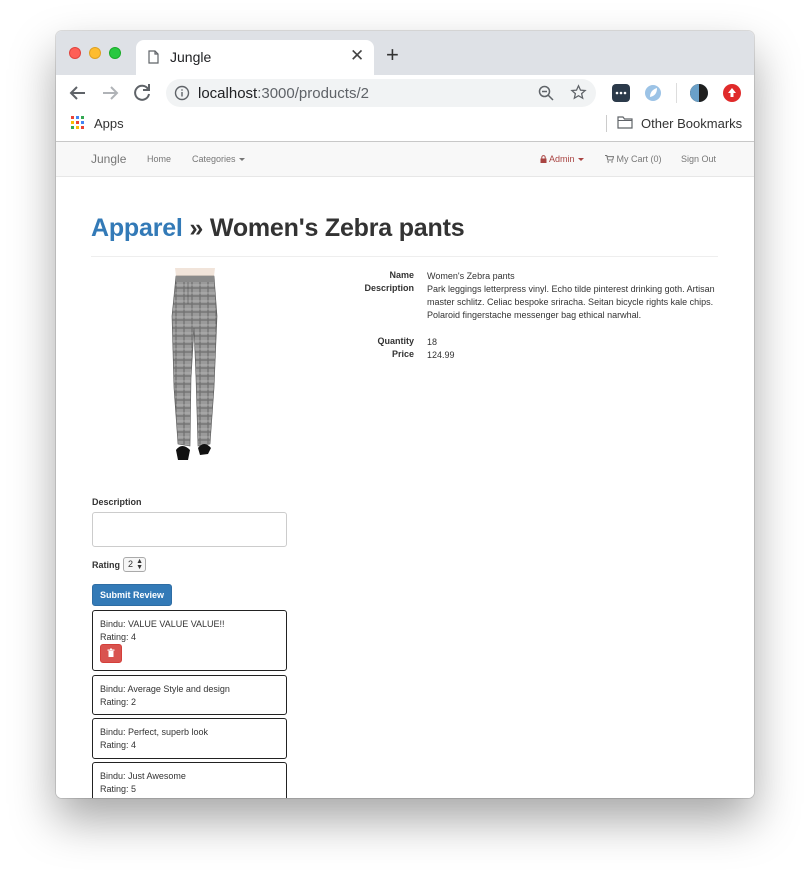 The image size is (810, 878). I want to click on page-icon, so click(153, 57).